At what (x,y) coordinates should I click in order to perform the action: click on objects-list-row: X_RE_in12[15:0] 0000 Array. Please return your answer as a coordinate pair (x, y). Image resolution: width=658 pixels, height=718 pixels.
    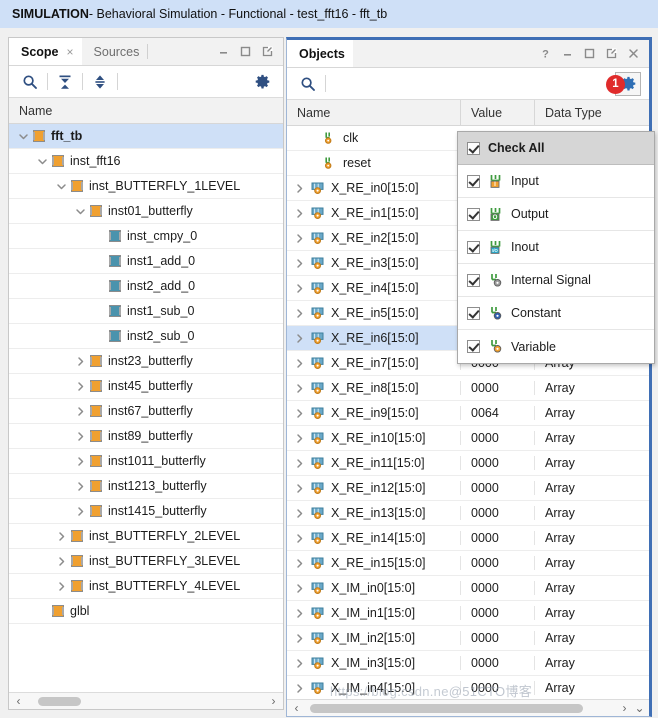
    Looking at the image, I should click on (468, 488).